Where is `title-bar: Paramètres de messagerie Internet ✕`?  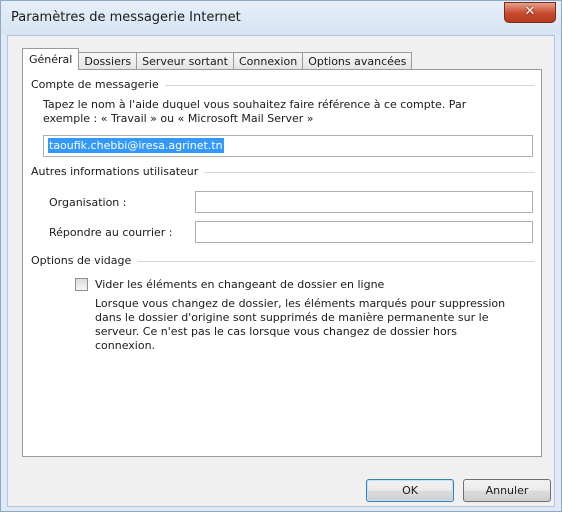 title-bar: Paramètres de messagerie Internet ✕ is located at coordinates (281, 18).